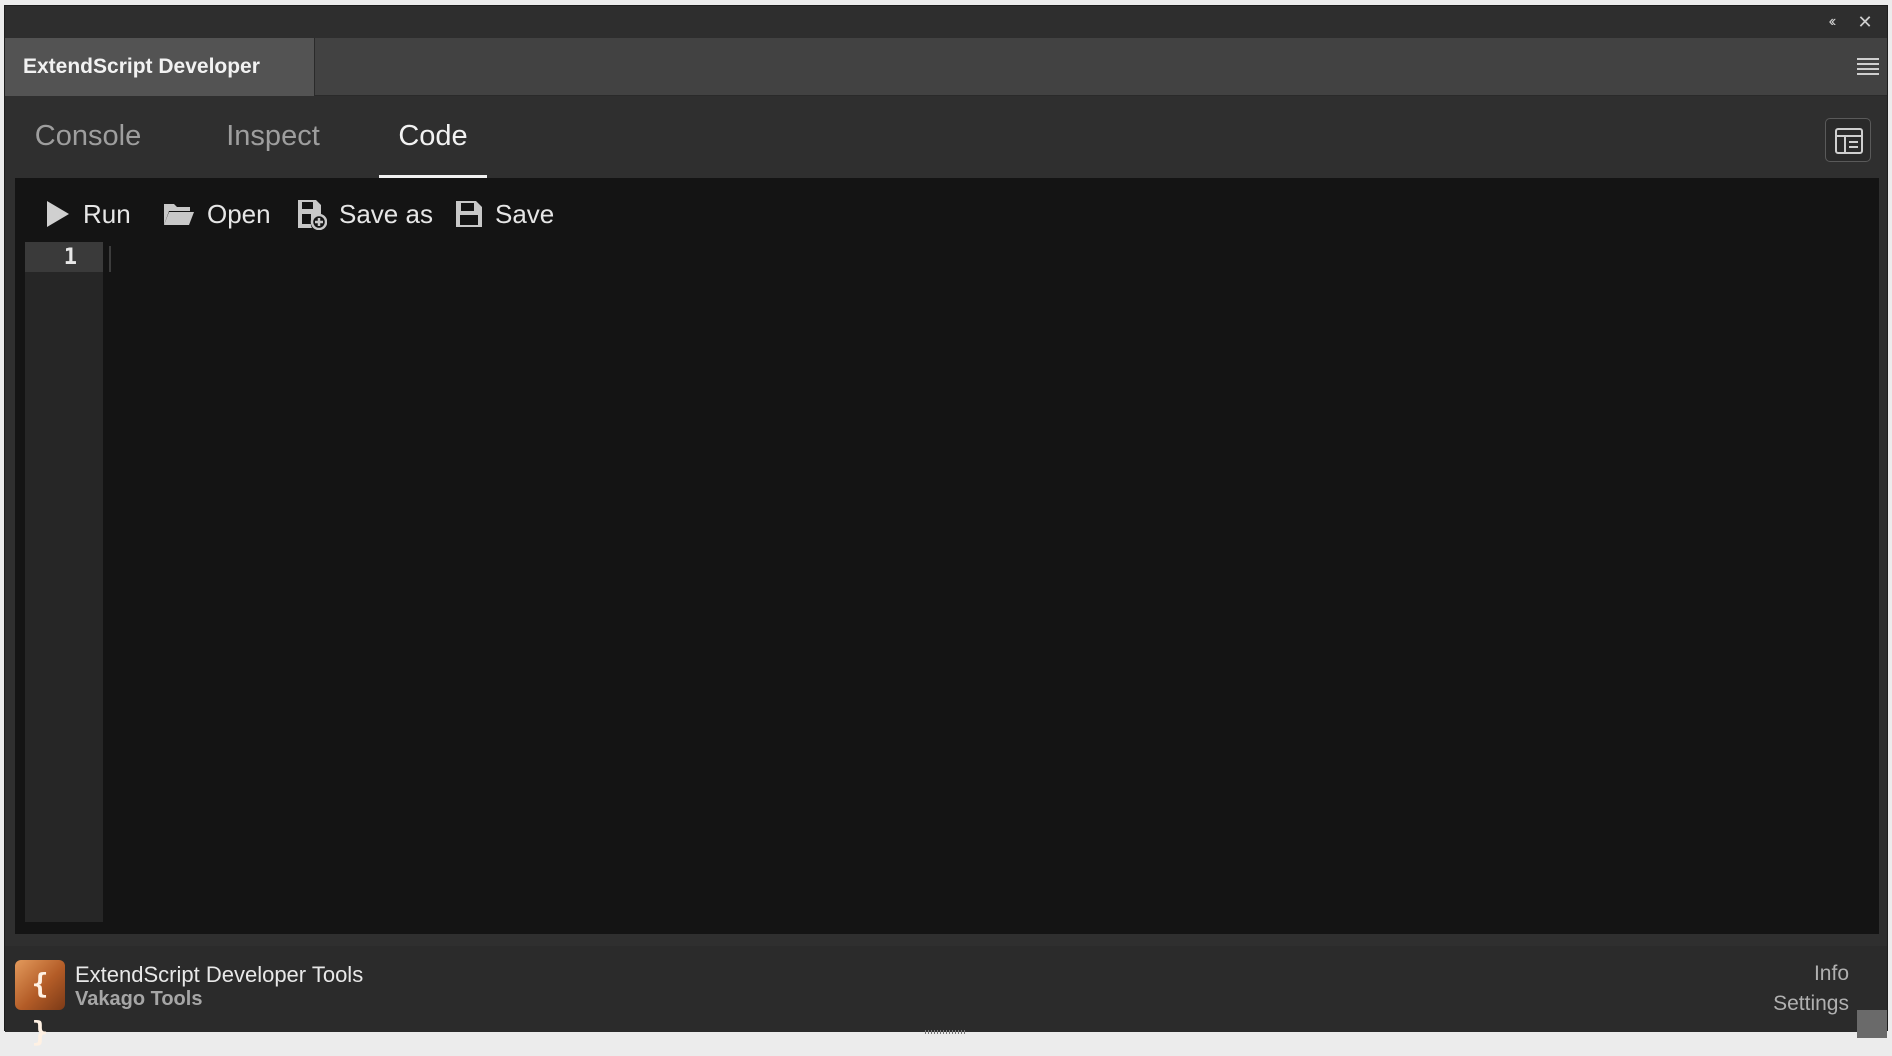 Image resolution: width=1892 pixels, height=1056 pixels. Describe the element at coordinates (386, 213) in the screenshot. I see `save-as-label: Save as` at that location.